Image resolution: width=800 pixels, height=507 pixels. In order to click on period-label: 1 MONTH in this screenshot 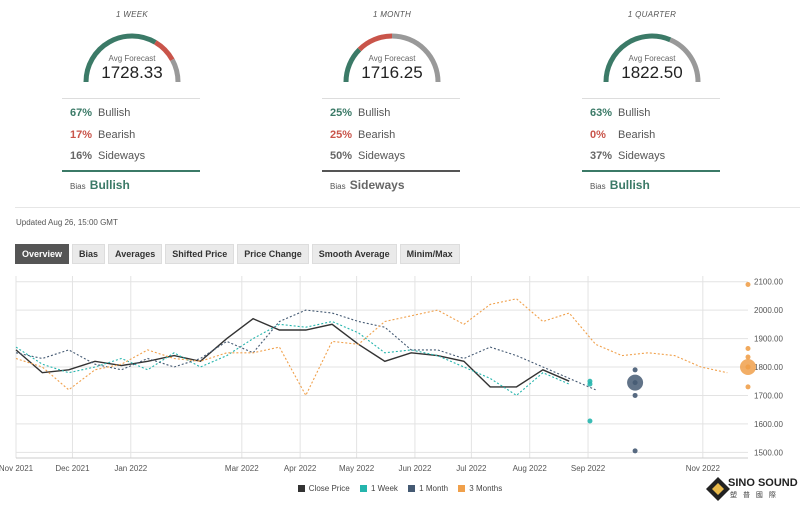, I will do `click(392, 14)`.